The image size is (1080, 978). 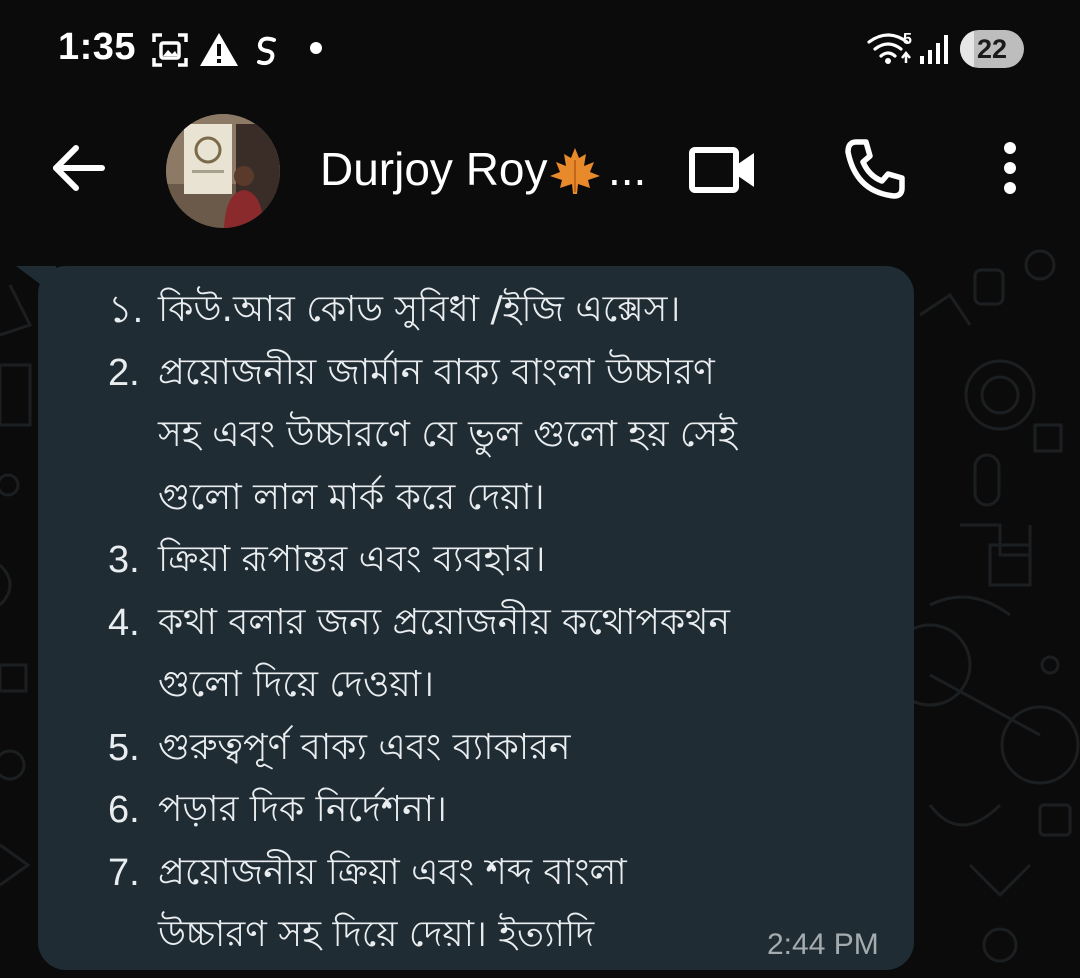 I want to click on list-item-number: 6., so click(x=124, y=810).